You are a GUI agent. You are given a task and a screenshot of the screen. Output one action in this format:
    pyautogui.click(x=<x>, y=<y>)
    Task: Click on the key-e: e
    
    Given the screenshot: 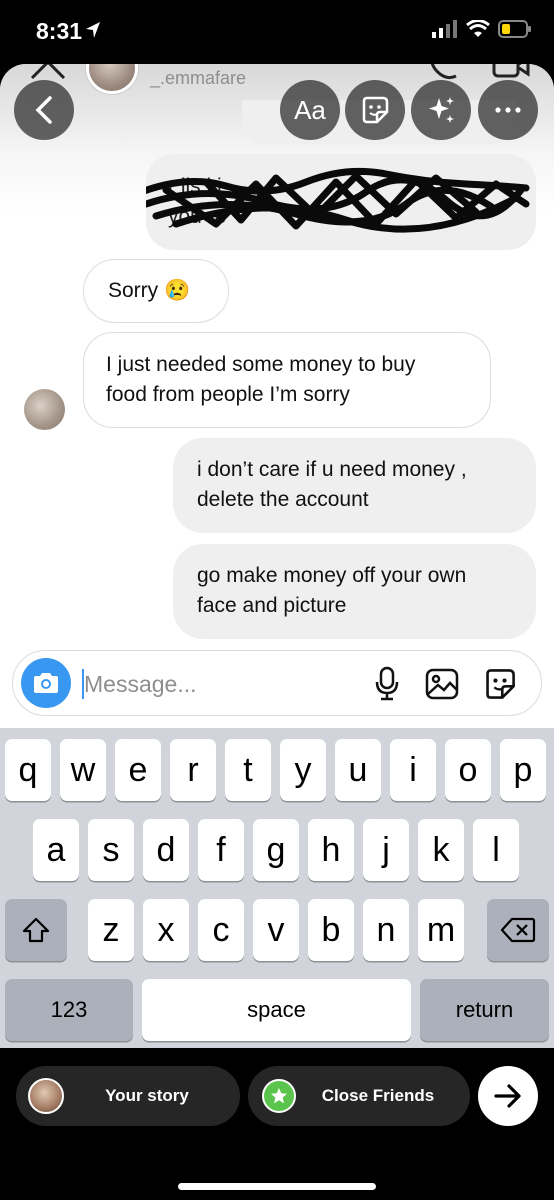 What is the action you would take?
    pyautogui.click(x=138, y=770)
    